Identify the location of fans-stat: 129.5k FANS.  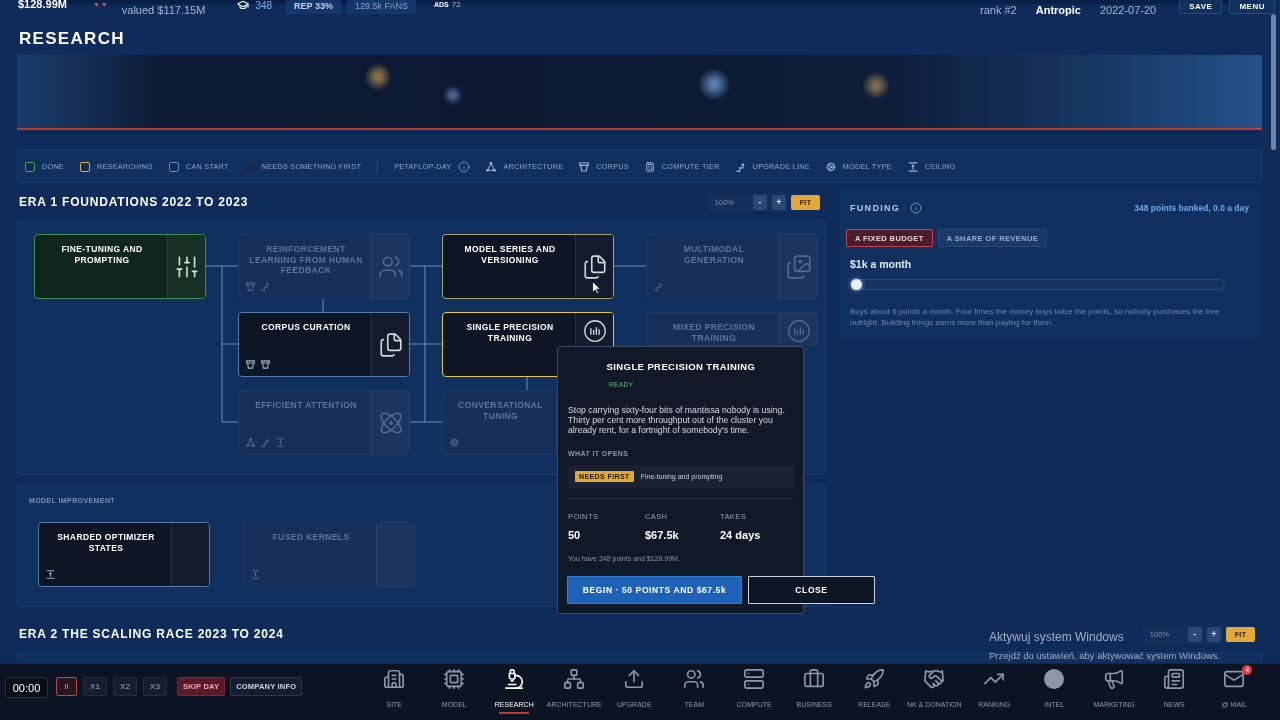
(381, 7).